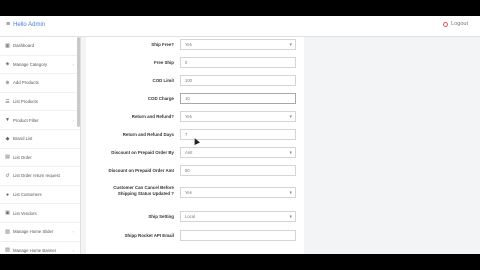 This screenshot has height=270, width=480. I want to click on sidebar-item-label: List Customers, so click(27, 195).